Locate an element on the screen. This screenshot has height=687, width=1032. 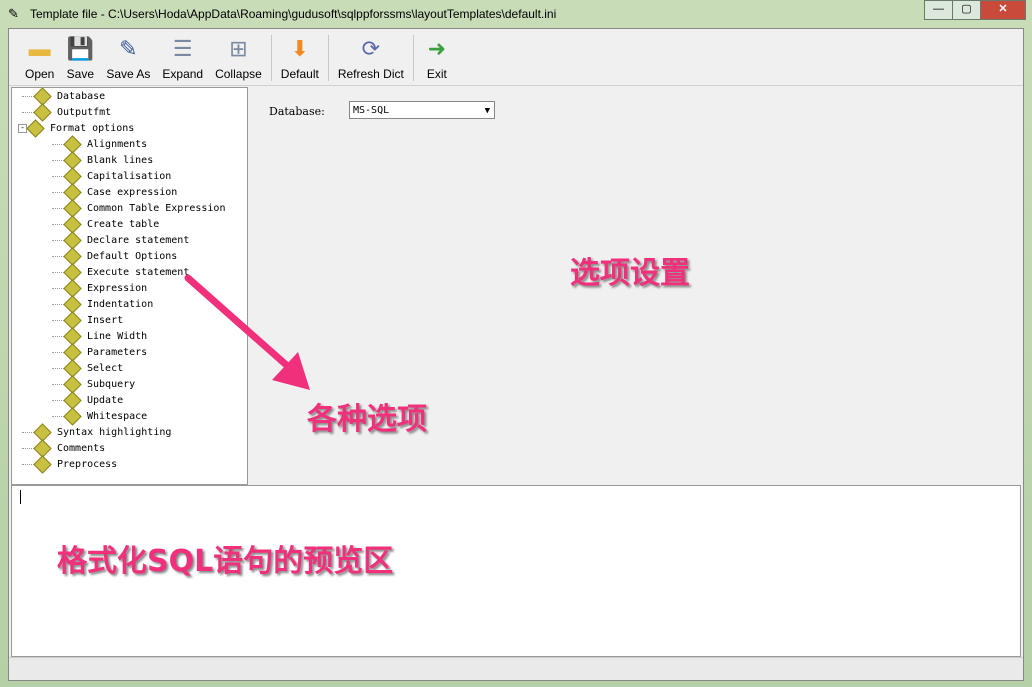
tree-item: Capitalisation is located at coordinates (129, 176).